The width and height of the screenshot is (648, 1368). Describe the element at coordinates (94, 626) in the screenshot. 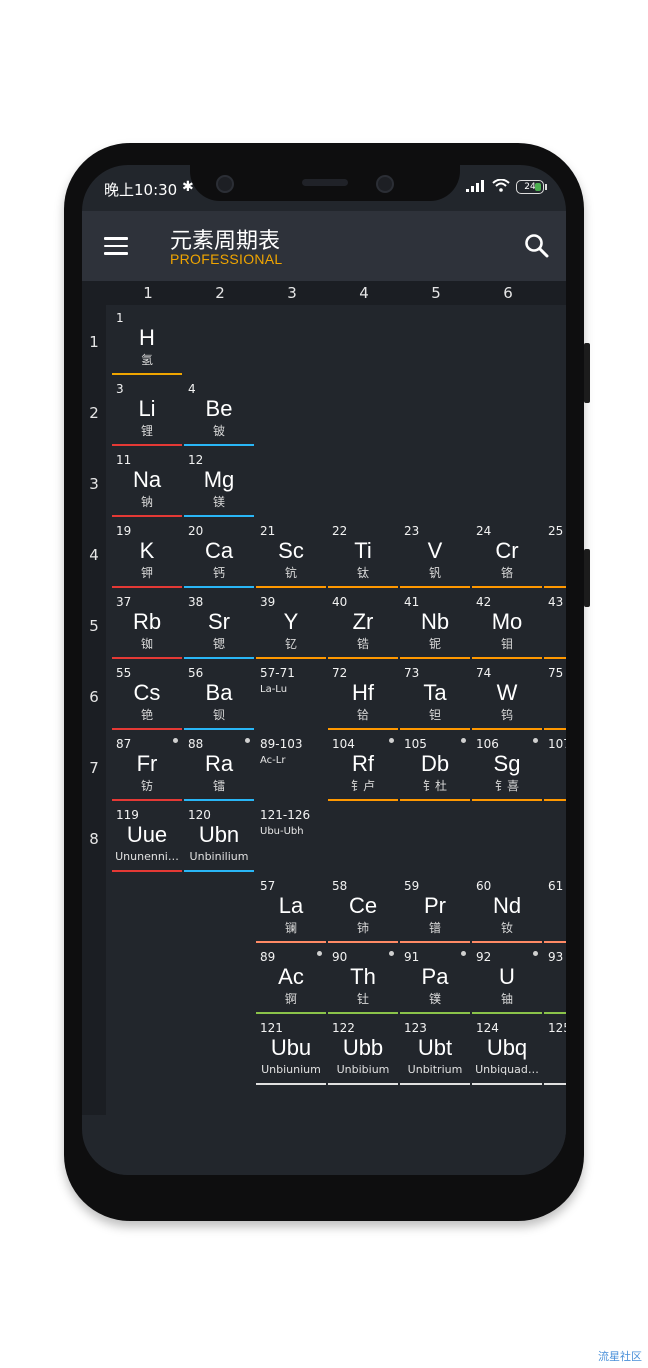

I see `period-number: 5` at that location.